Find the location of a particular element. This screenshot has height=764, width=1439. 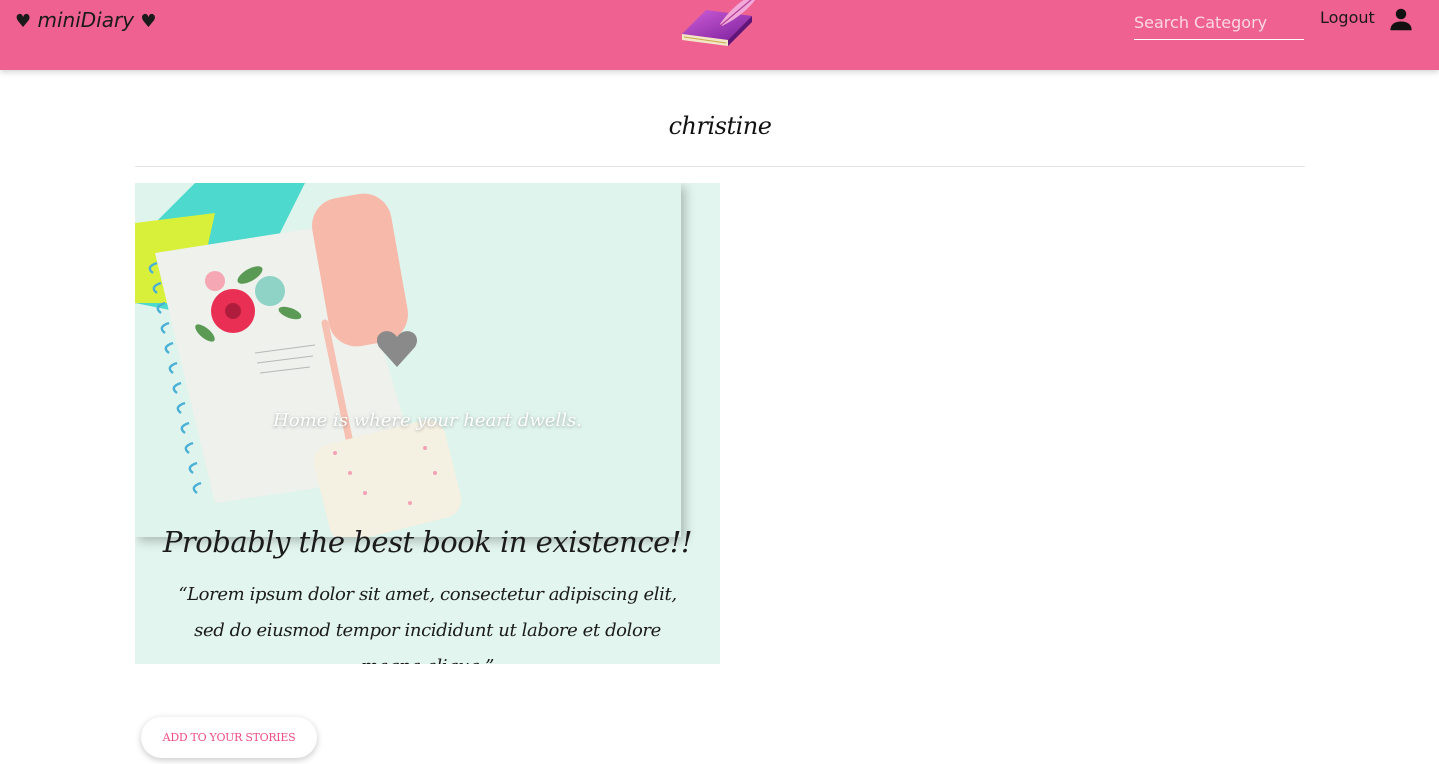

person-icon is located at coordinates (1401, 19).